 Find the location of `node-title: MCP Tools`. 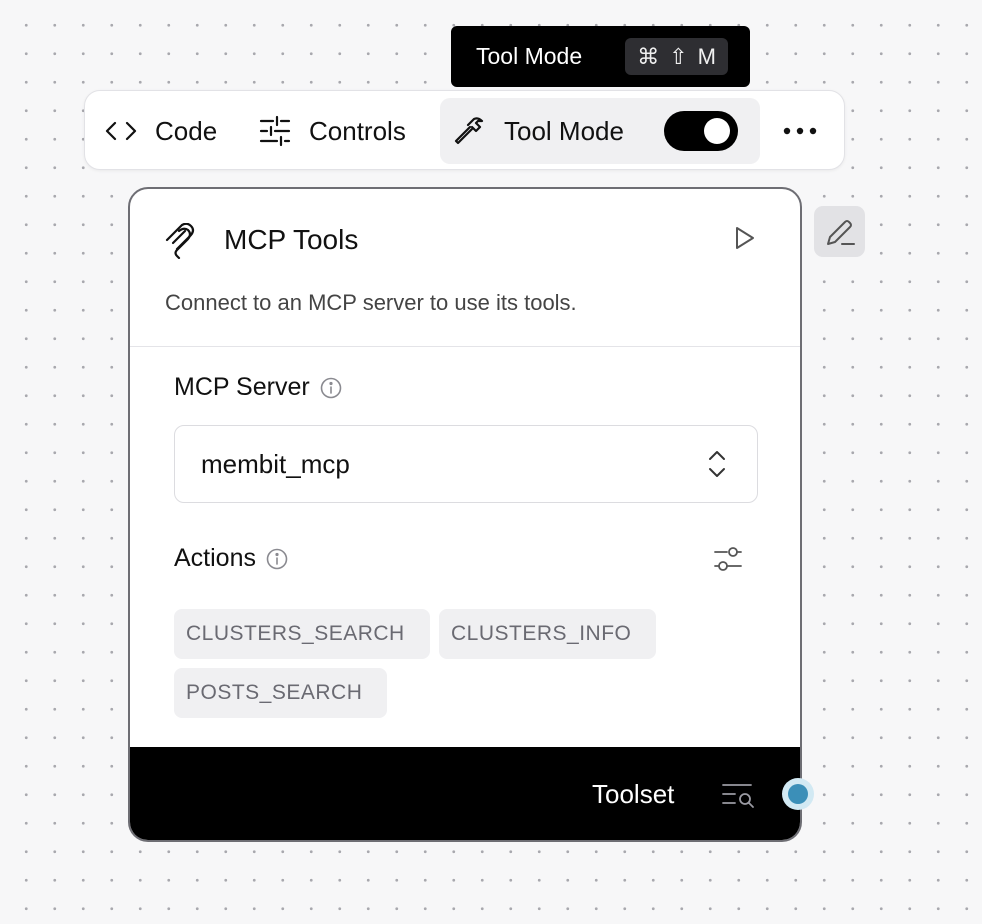

node-title: MCP Tools is located at coordinates (291, 239).